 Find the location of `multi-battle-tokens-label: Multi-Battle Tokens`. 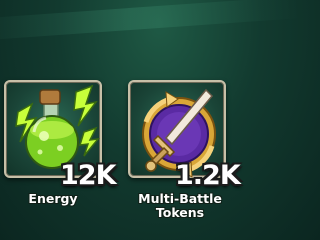

multi-battle-tokens-label: Multi-Battle Tokens is located at coordinates (180, 206).